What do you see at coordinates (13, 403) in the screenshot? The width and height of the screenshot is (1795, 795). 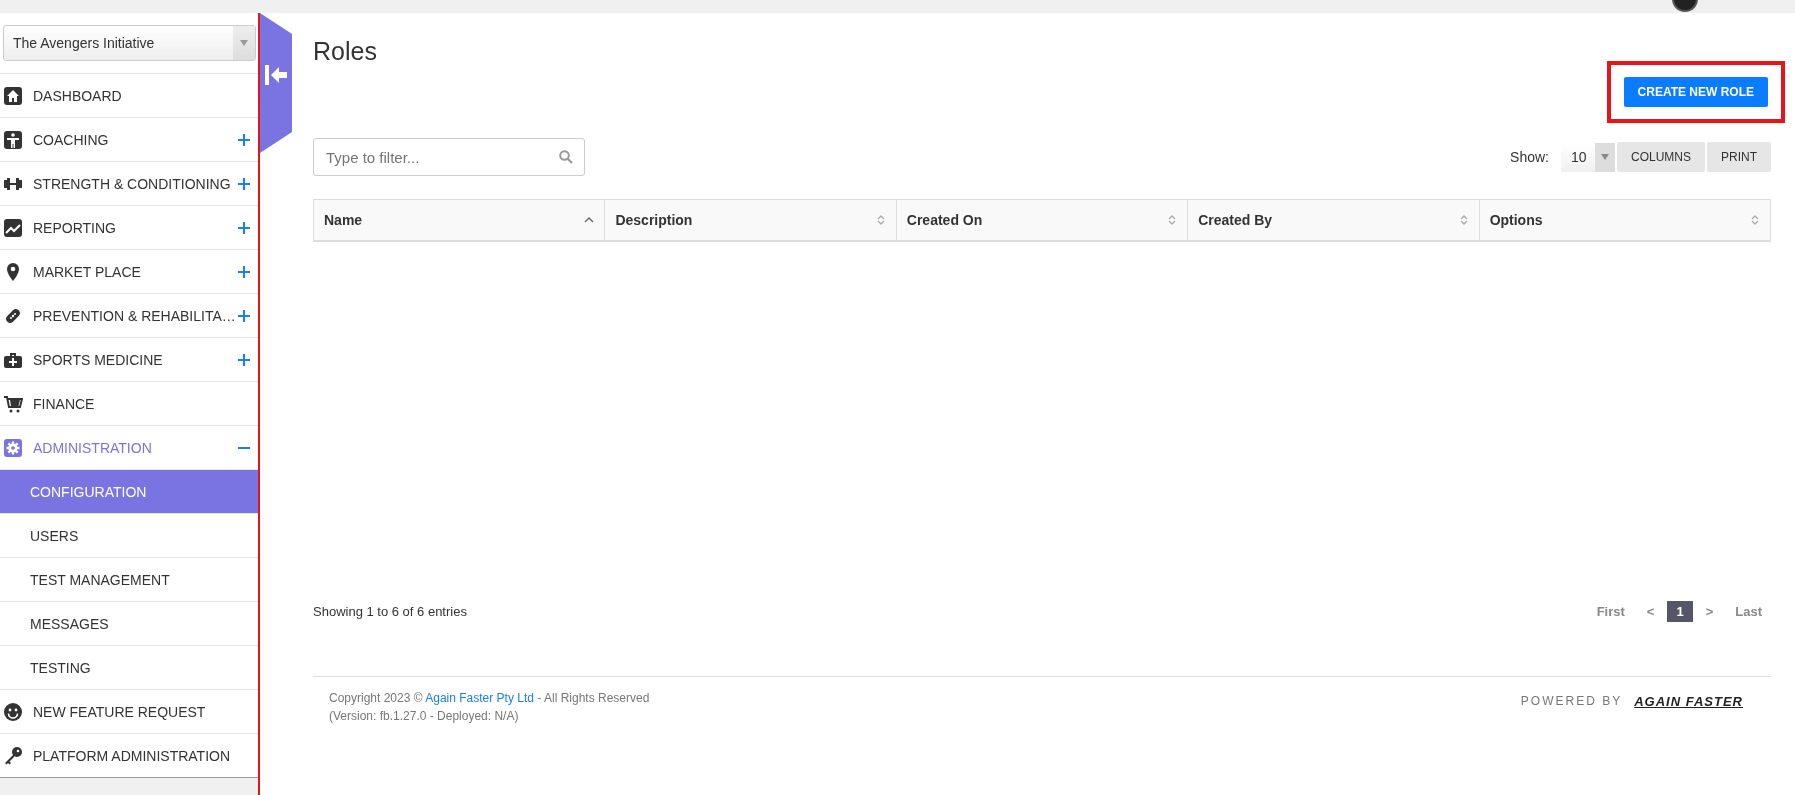 I see `cart-icon` at bounding box center [13, 403].